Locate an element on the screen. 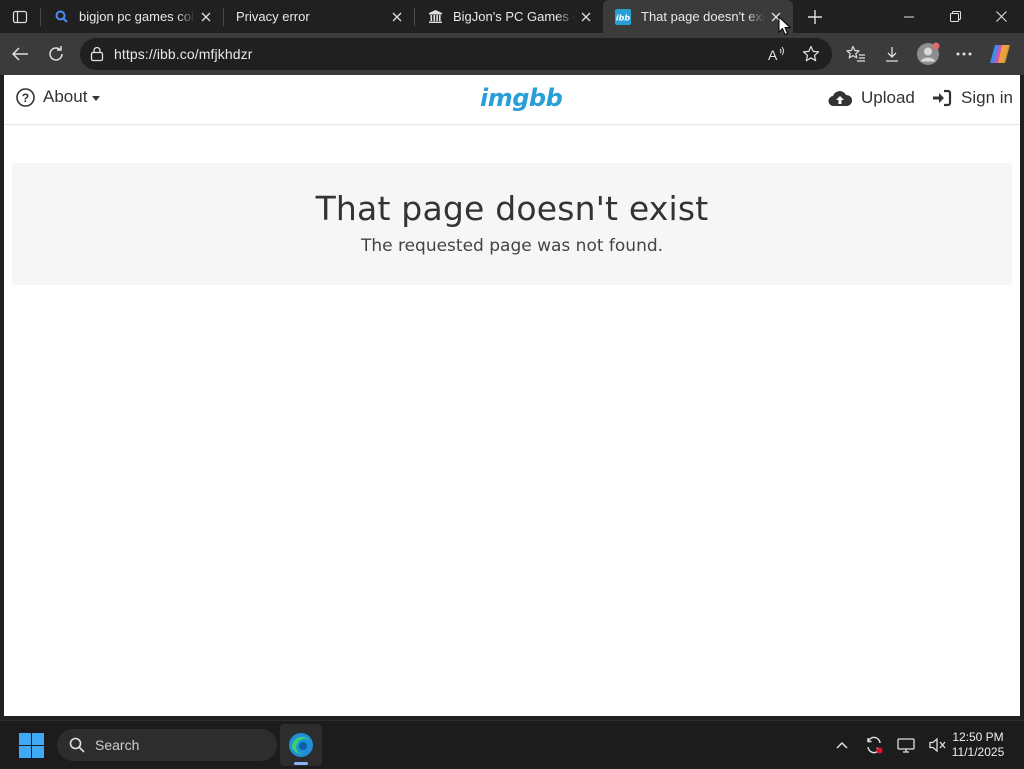 The image size is (1024, 769). tab-actions-button is located at coordinates (20, 16).